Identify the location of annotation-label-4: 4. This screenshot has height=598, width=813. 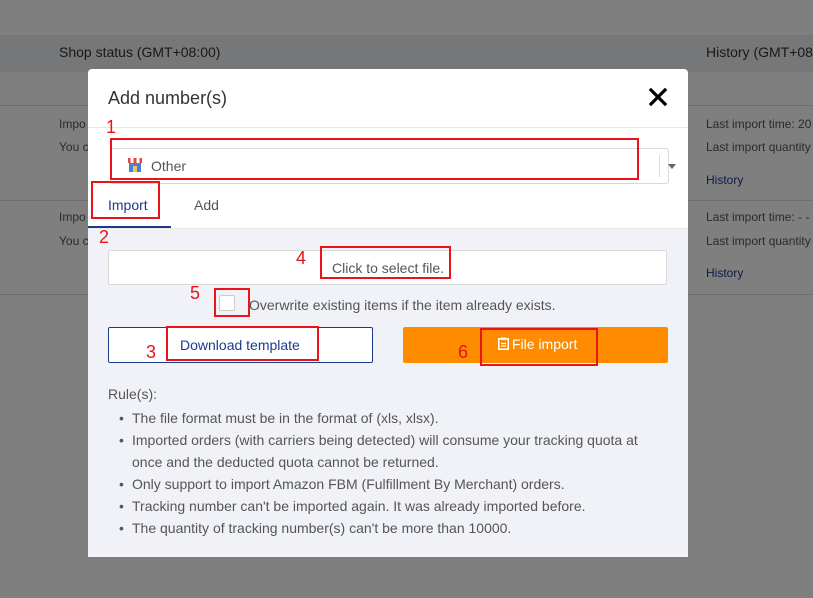
(301, 258).